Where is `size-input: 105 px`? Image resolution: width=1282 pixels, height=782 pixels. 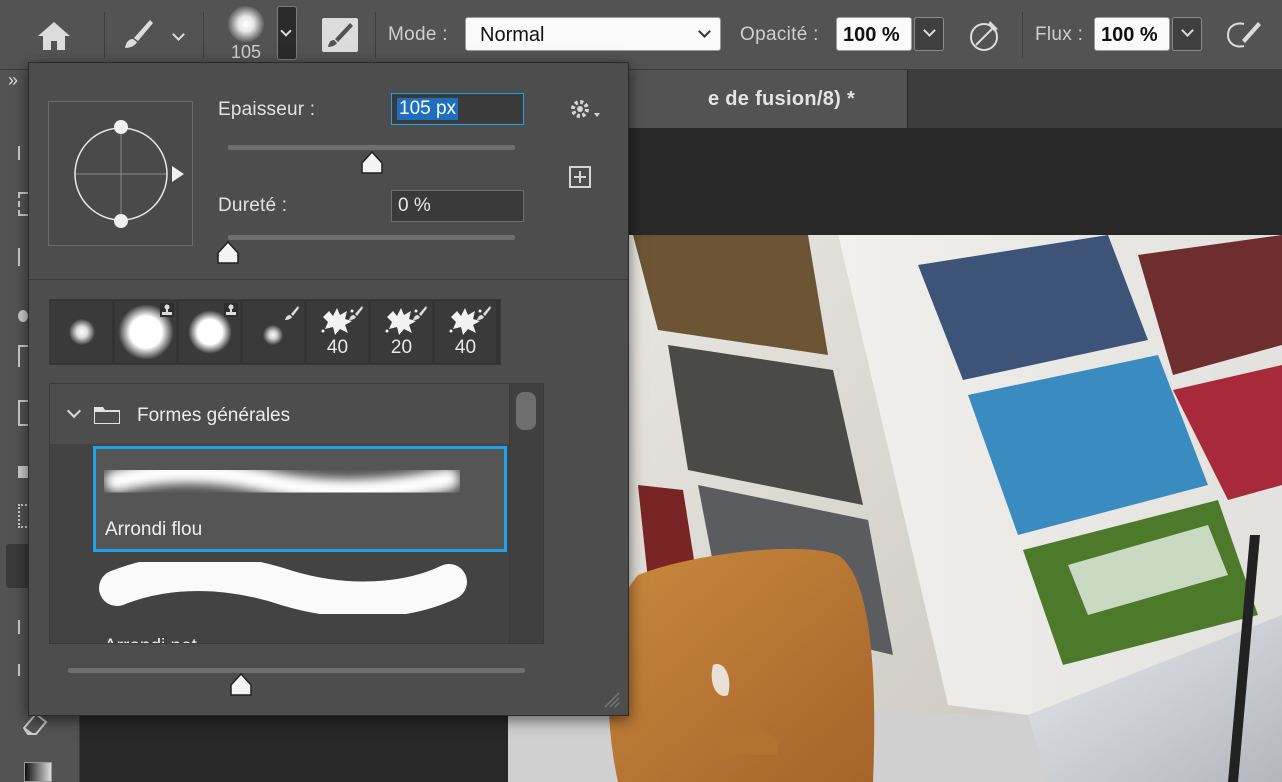 size-input: 105 px is located at coordinates (457, 109).